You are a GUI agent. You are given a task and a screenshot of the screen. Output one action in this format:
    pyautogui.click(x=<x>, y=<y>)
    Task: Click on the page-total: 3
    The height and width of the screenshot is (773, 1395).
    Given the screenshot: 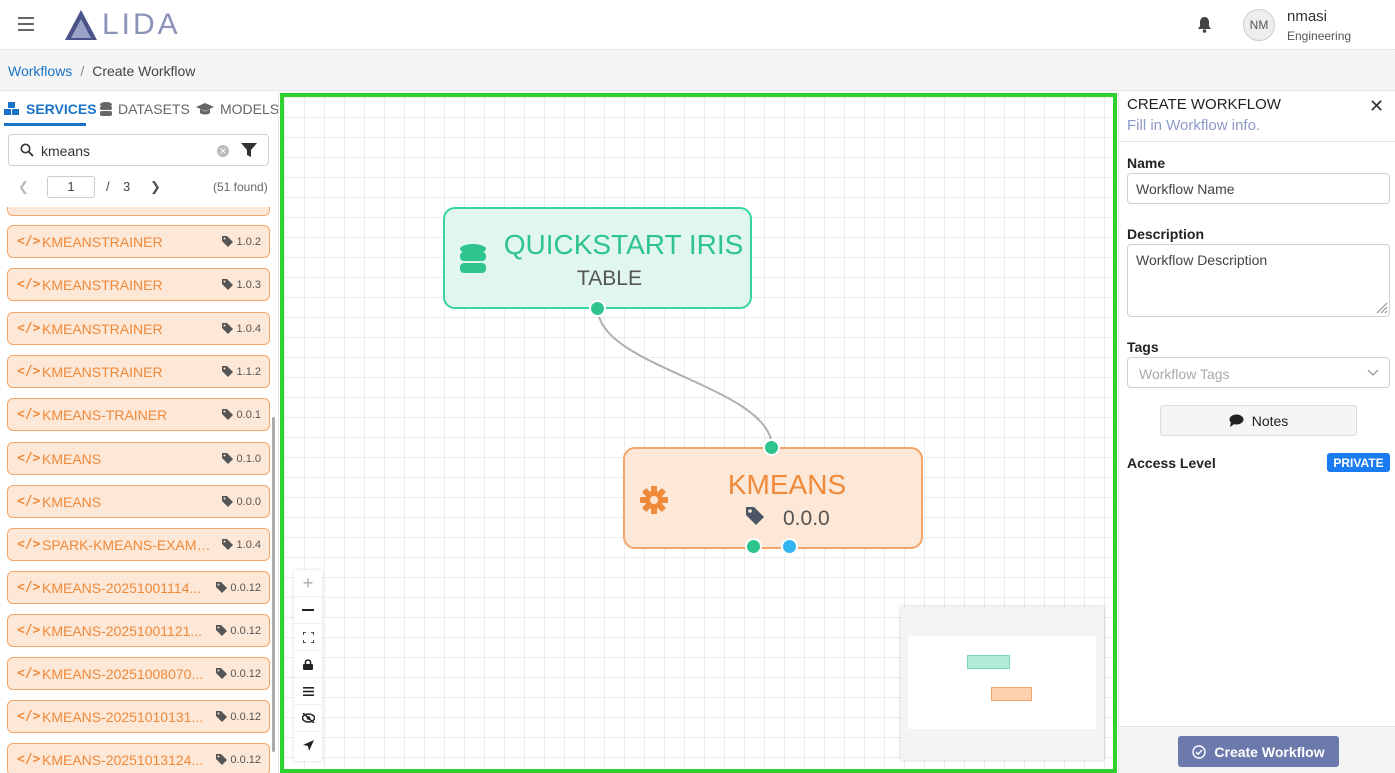 What is the action you would take?
    pyautogui.click(x=127, y=186)
    